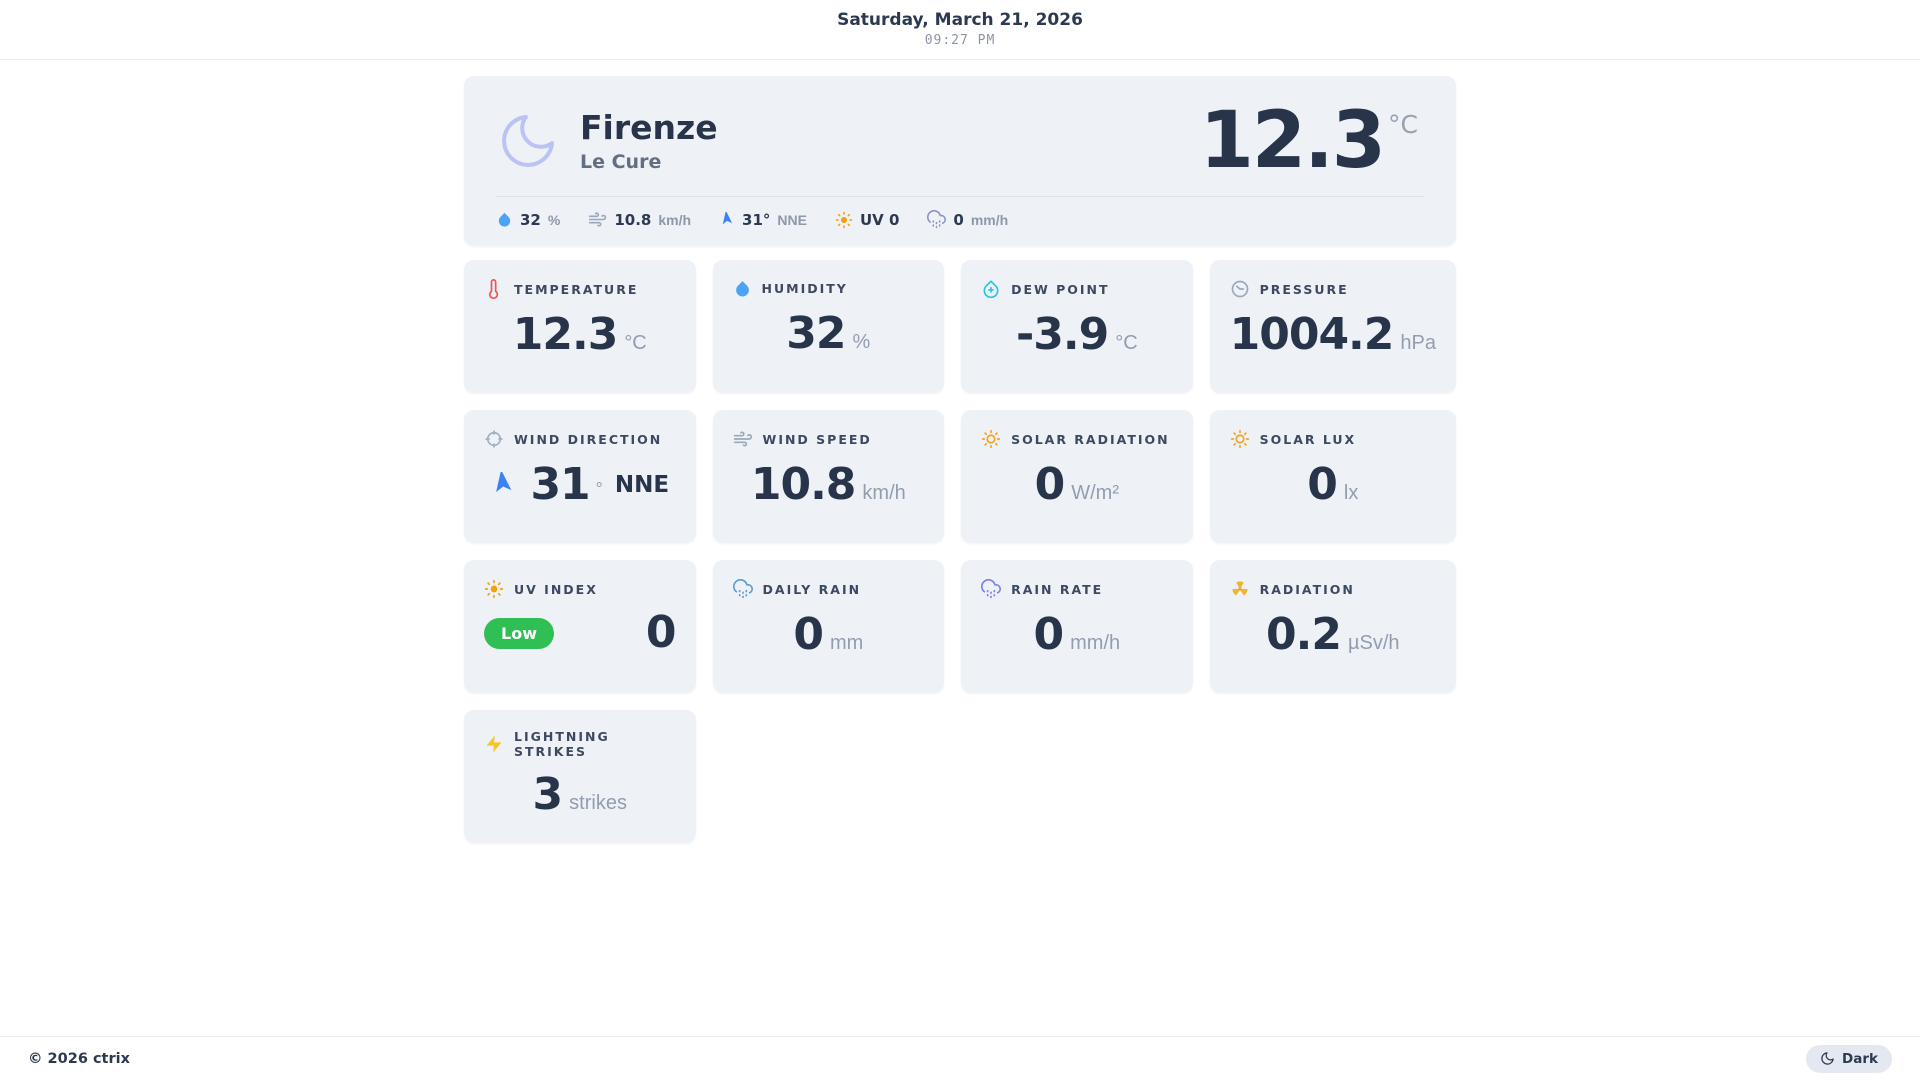 This screenshot has height=1080, width=1920. Describe the element at coordinates (494, 439) in the screenshot. I see `compass-icon` at that location.